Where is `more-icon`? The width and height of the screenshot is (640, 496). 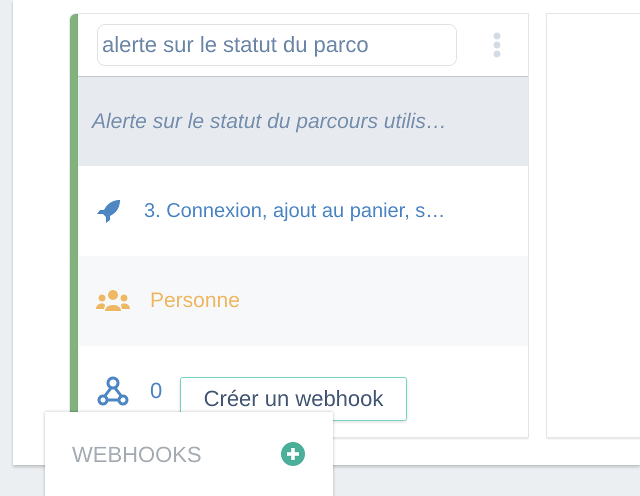
more-icon is located at coordinates (497, 45).